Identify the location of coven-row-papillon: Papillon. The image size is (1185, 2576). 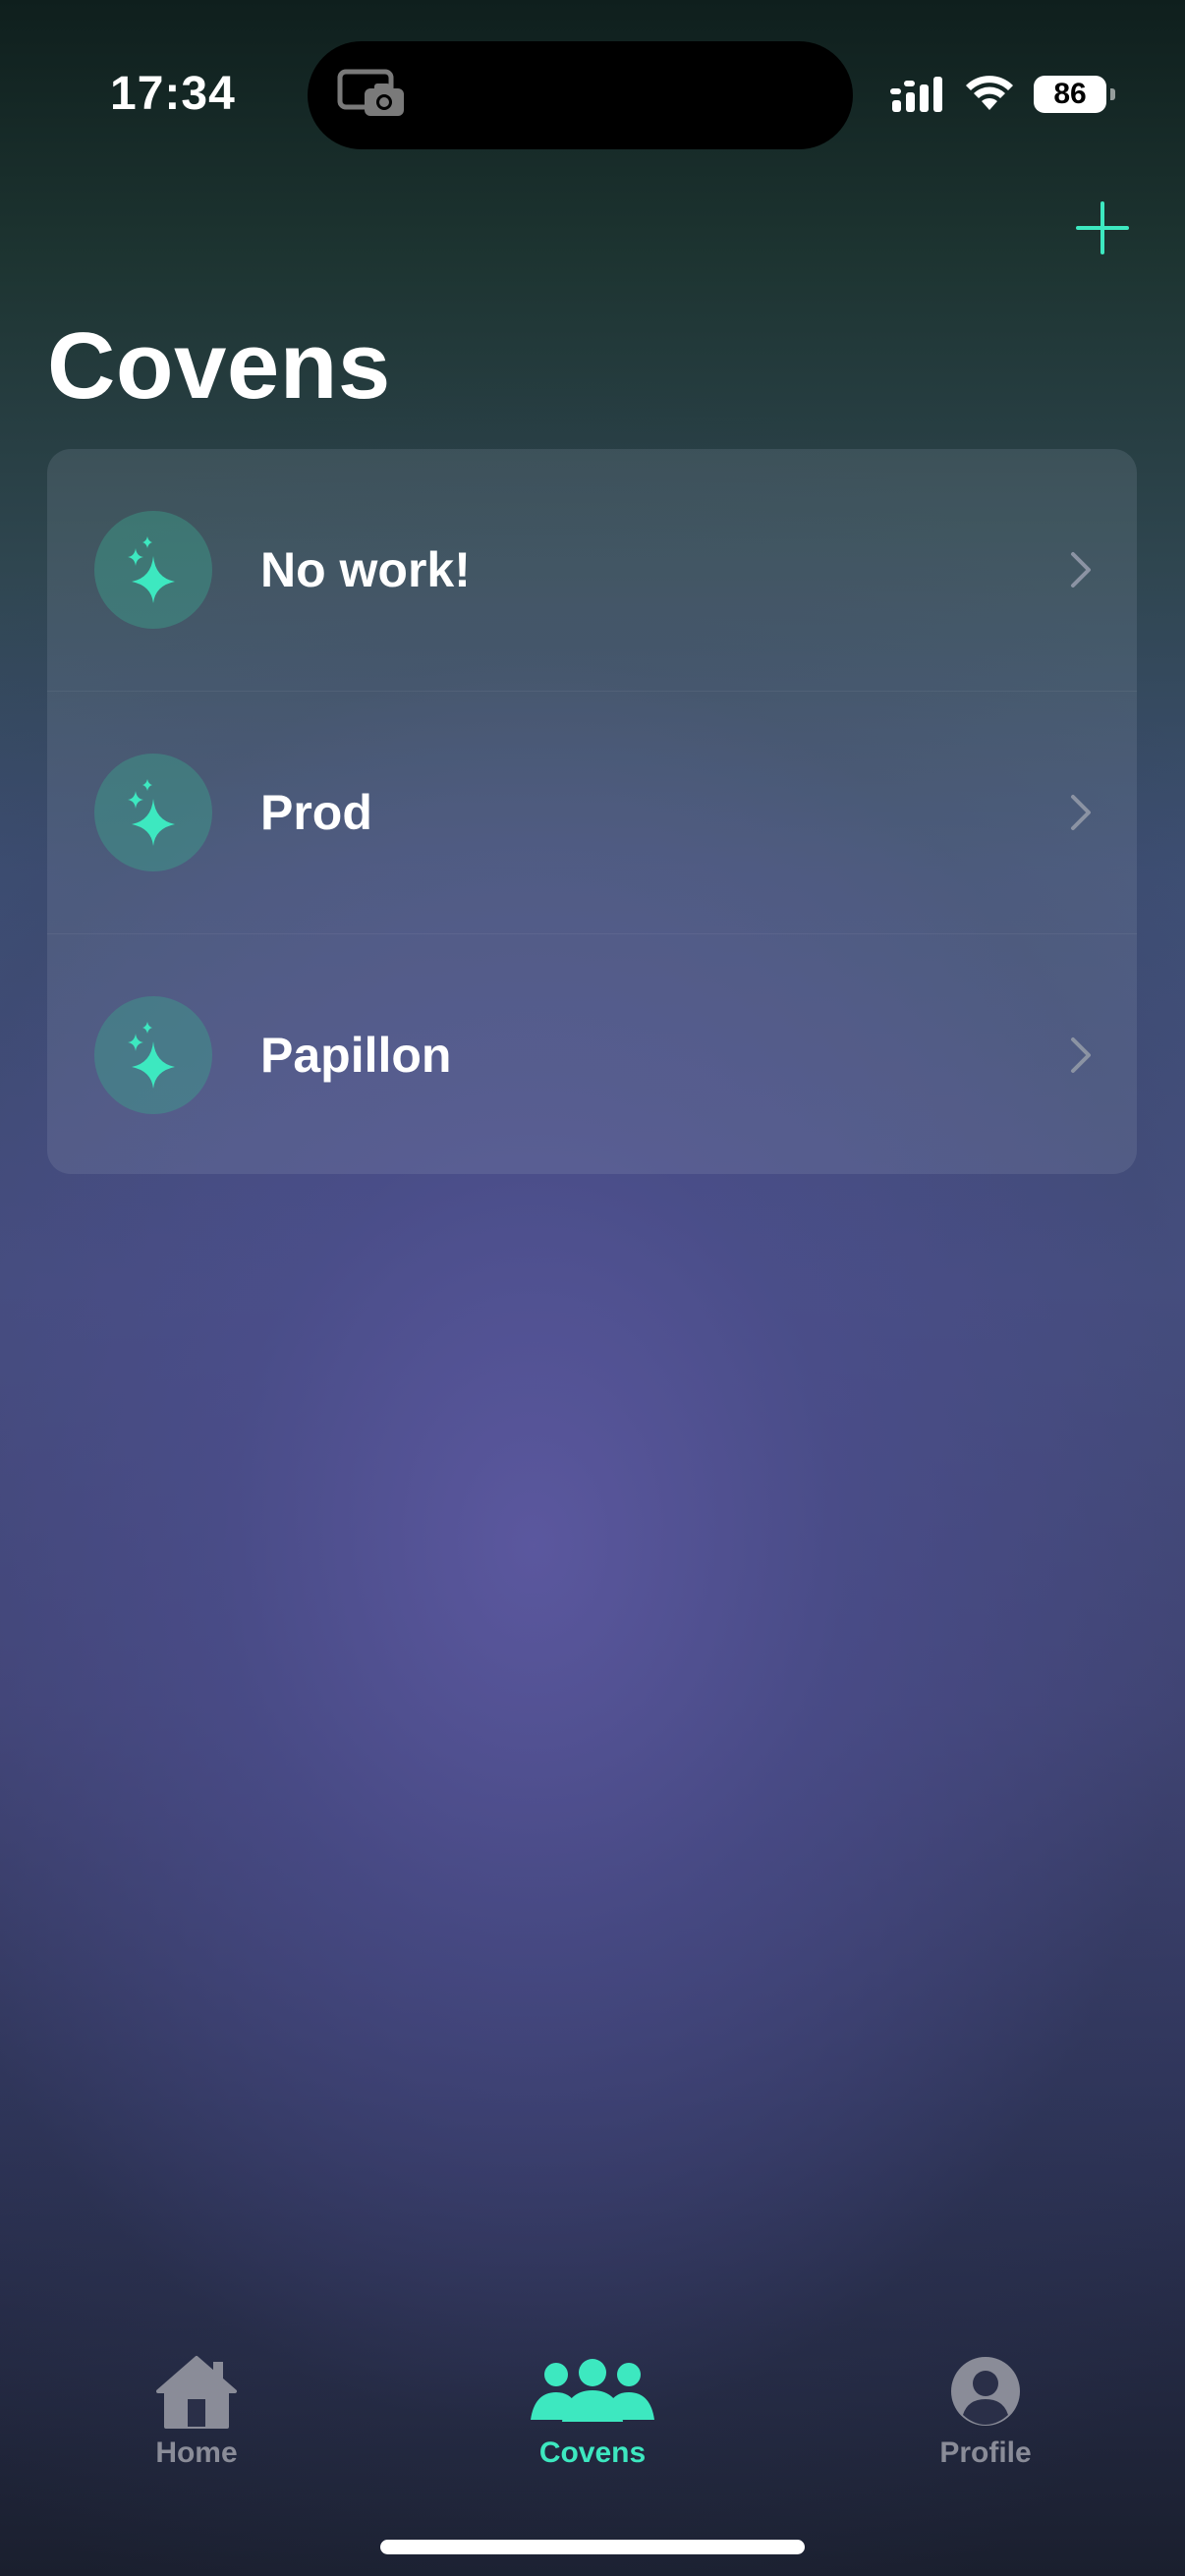
(592, 1053).